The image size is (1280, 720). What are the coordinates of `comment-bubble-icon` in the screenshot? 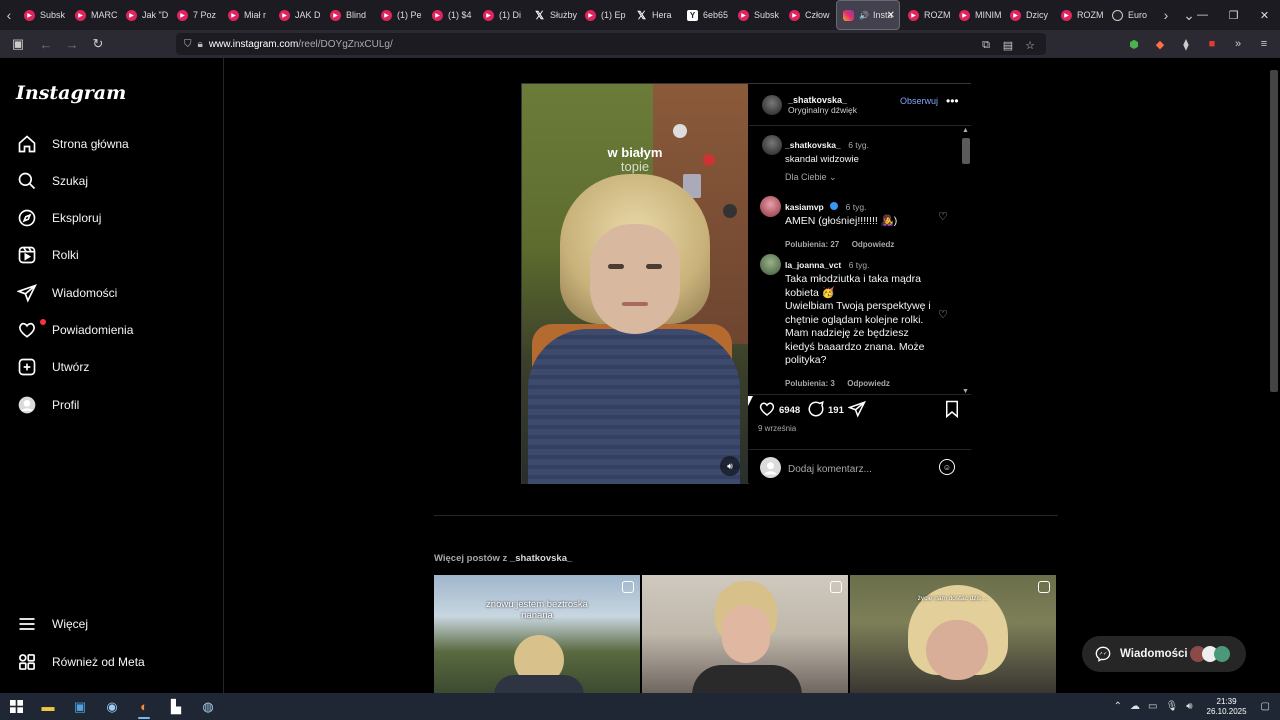 It's located at (816, 411).